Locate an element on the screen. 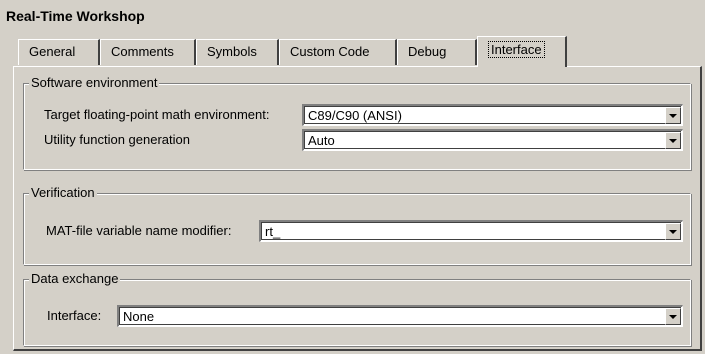 The width and height of the screenshot is (705, 354). tab-comments: Comments is located at coordinates (148, 52).